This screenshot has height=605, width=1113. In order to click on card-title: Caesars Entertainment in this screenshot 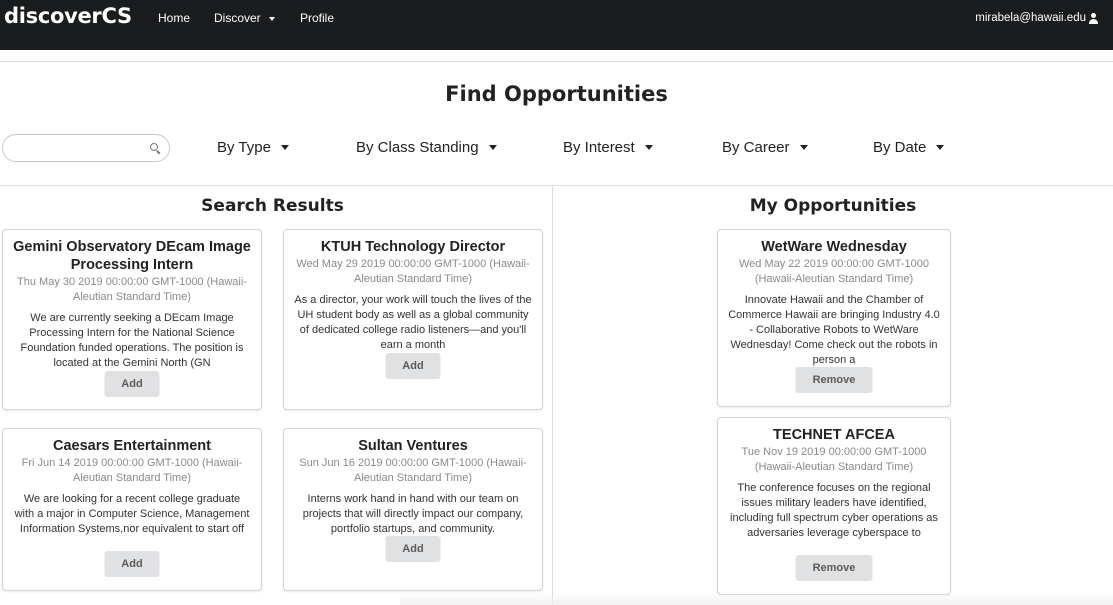, I will do `click(132, 446)`.